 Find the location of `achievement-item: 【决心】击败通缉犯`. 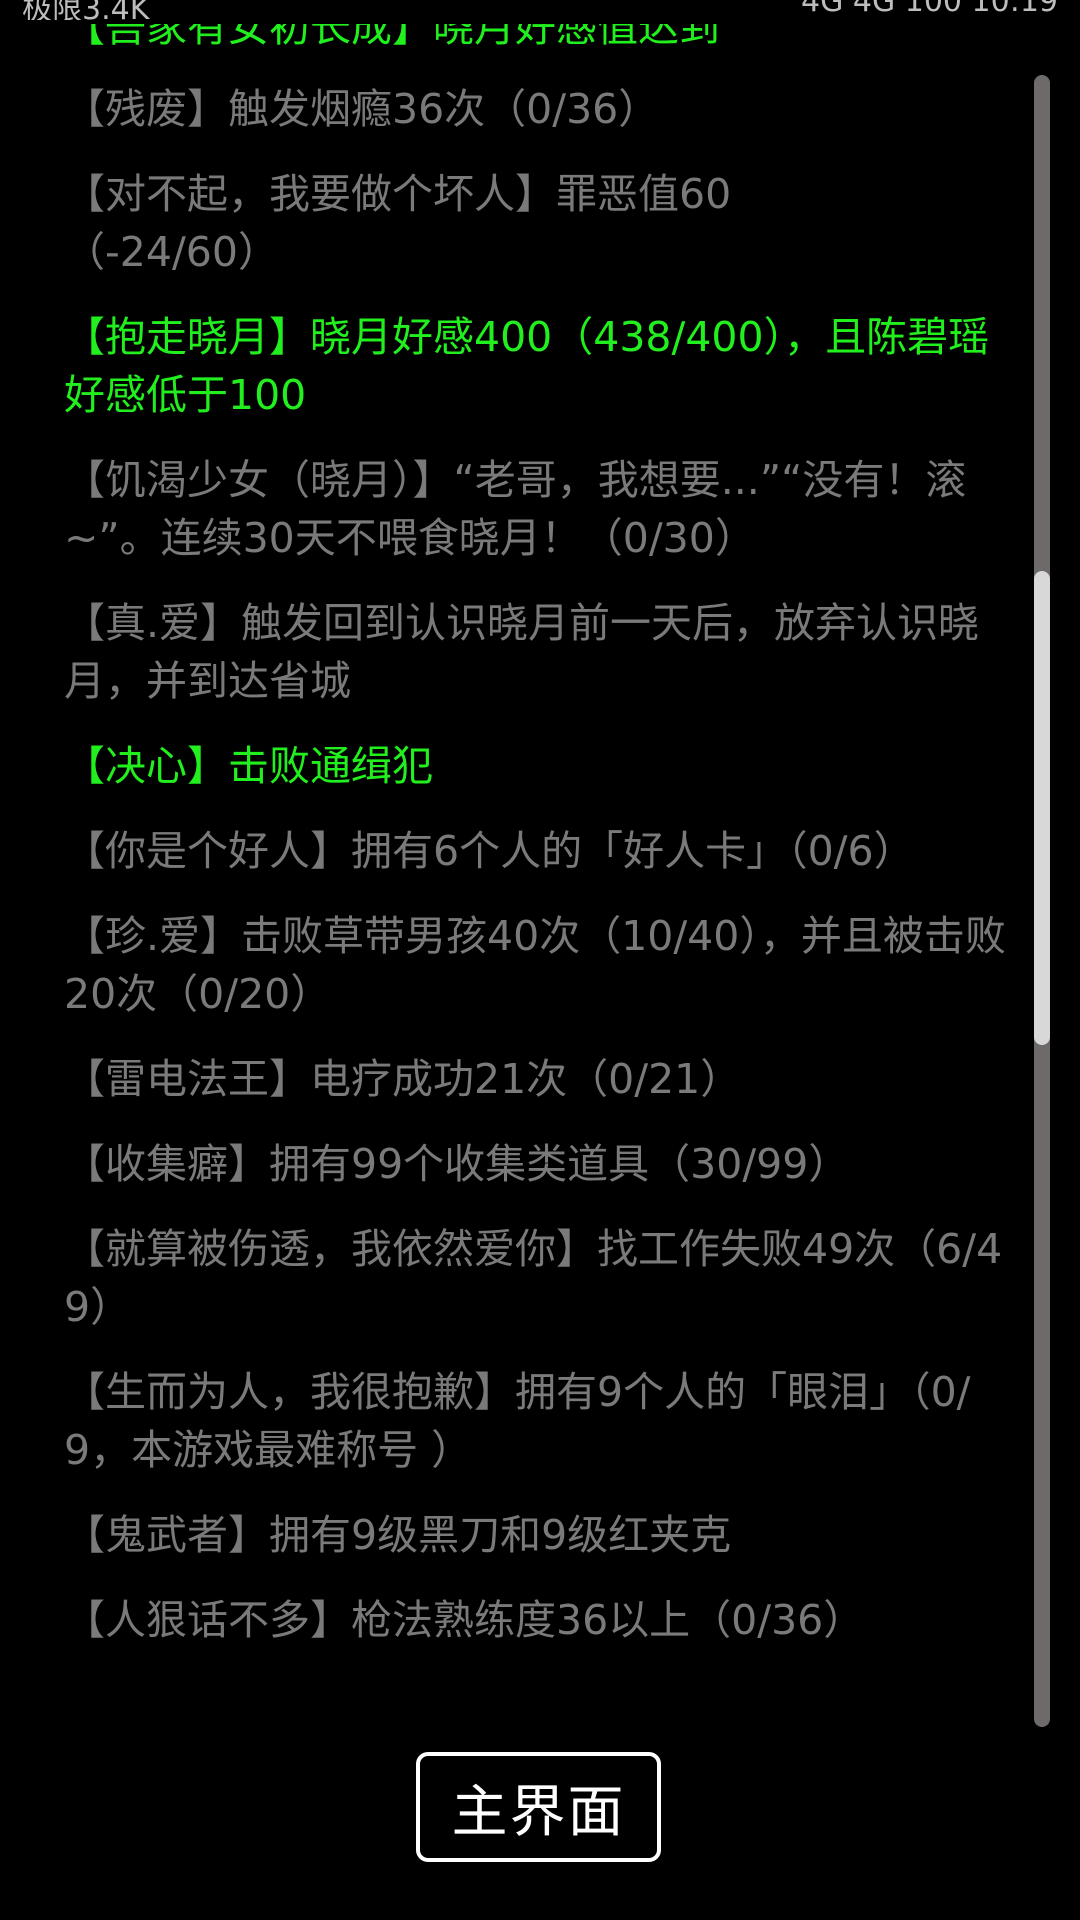

achievement-item: 【决心】击败通缉犯 is located at coordinates (248, 766).